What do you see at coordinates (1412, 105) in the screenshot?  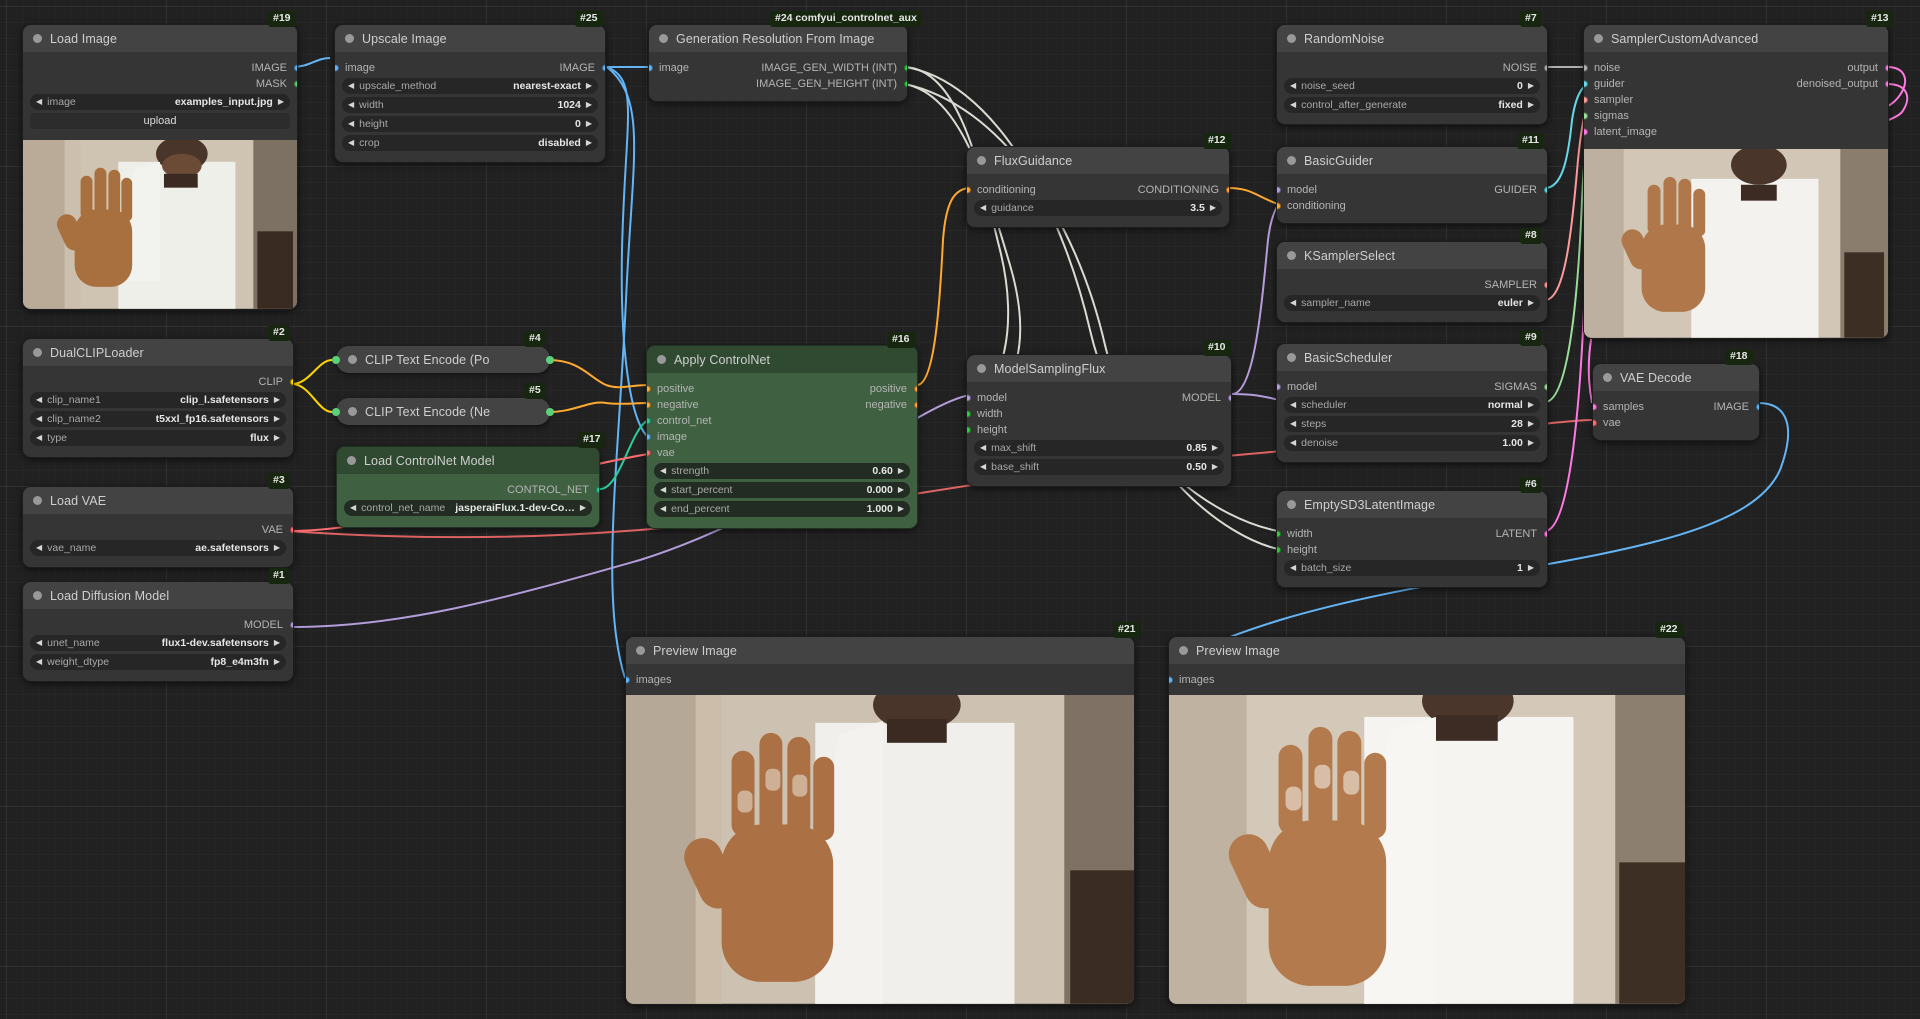 I see `widget-control-after-generate: ◀ control_after_generate fixed ▶` at bounding box center [1412, 105].